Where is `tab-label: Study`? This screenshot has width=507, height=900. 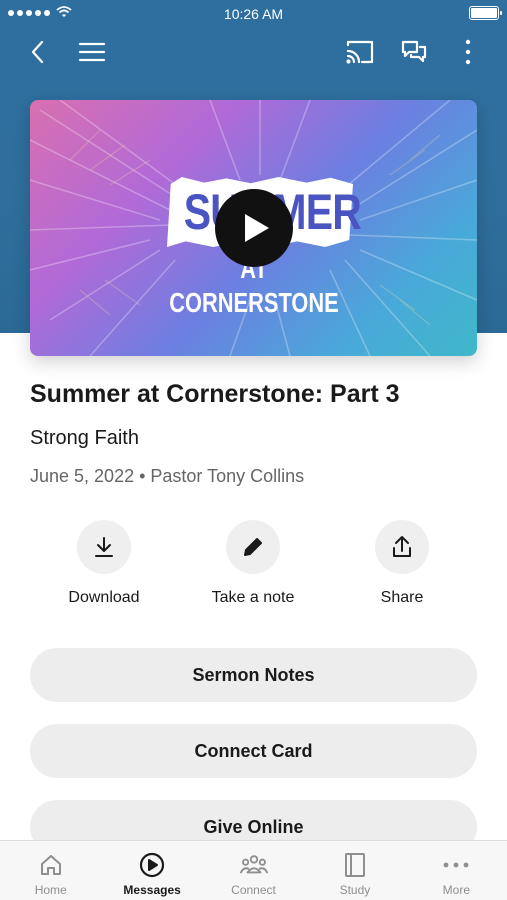
tab-label: Study is located at coordinates (355, 890).